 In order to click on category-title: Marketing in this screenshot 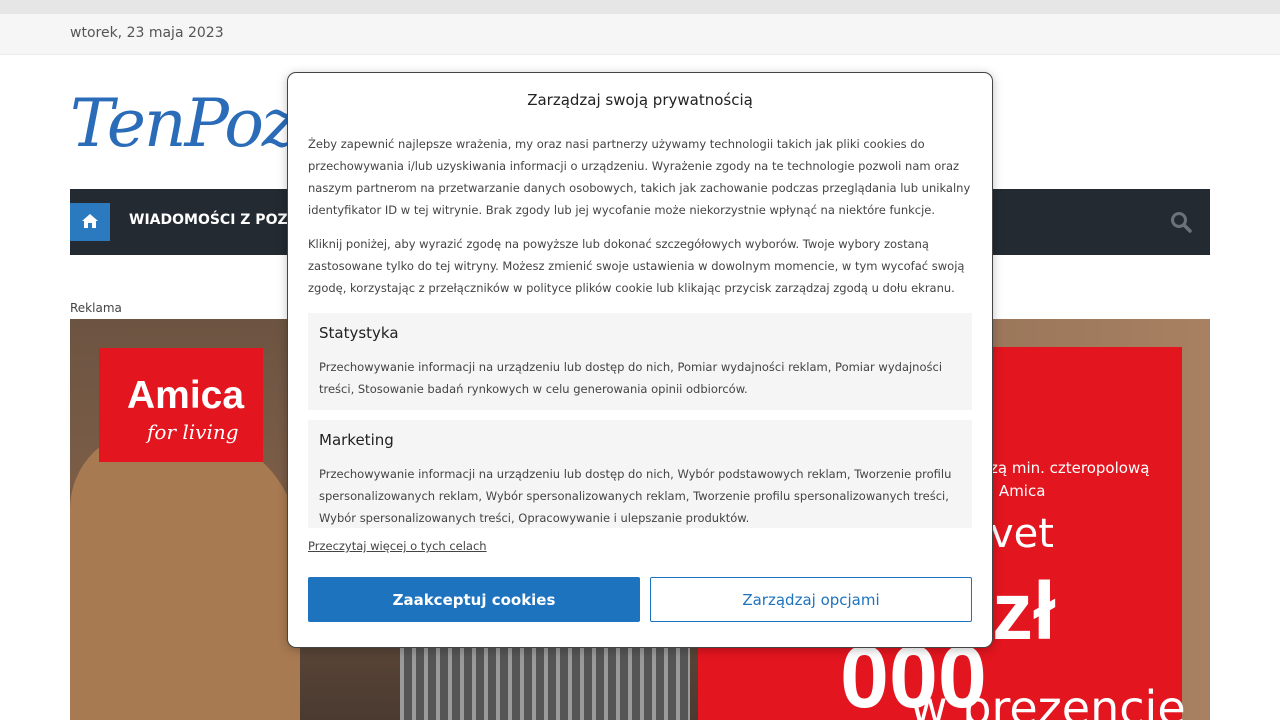, I will do `click(356, 440)`.